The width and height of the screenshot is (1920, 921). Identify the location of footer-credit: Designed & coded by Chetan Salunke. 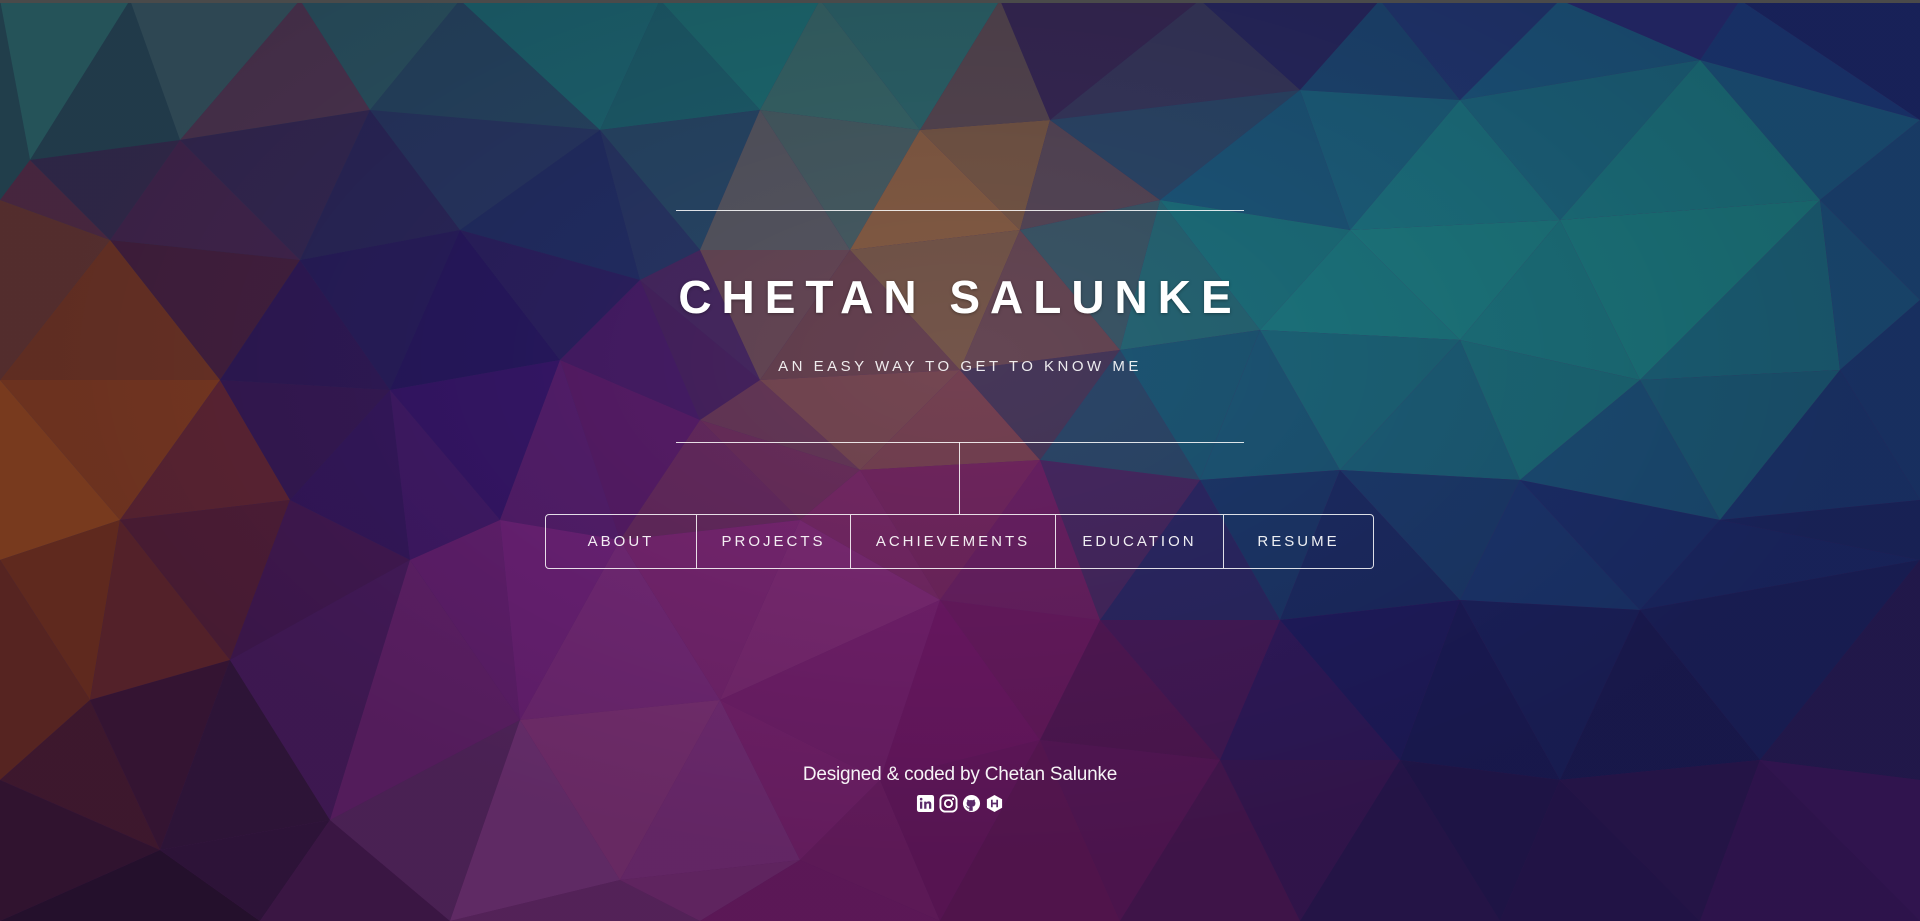
(960, 774).